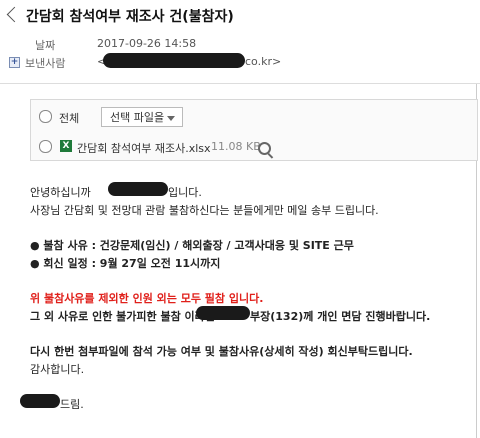 Image resolution: width=480 pixels, height=438 pixels. What do you see at coordinates (147, 298) in the screenshot?
I see `warning-line: 위 불참사유를 제외한 인원 외는 모두 필참 입니다.` at bounding box center [147, 298].